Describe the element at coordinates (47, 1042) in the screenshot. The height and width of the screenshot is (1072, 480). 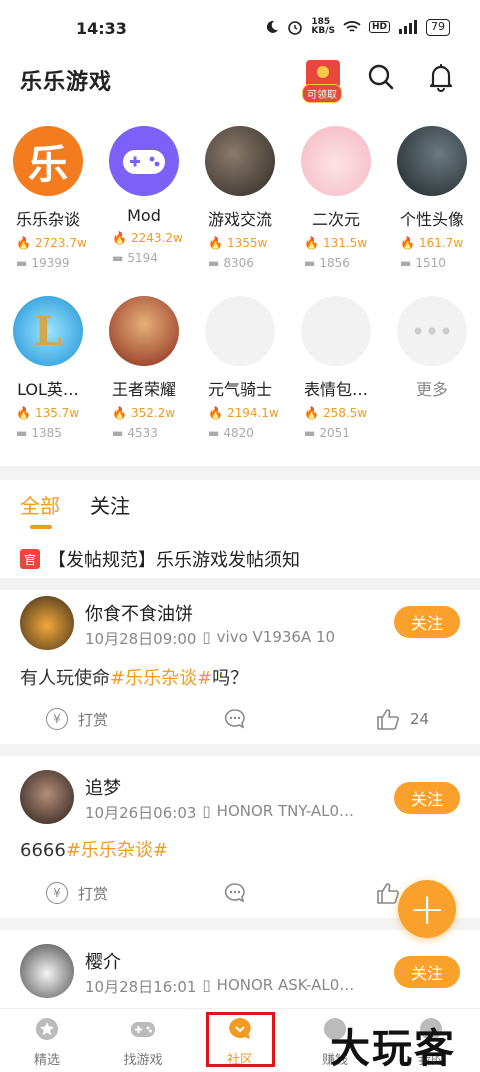
I see `nav-featured: 精选` at that location.